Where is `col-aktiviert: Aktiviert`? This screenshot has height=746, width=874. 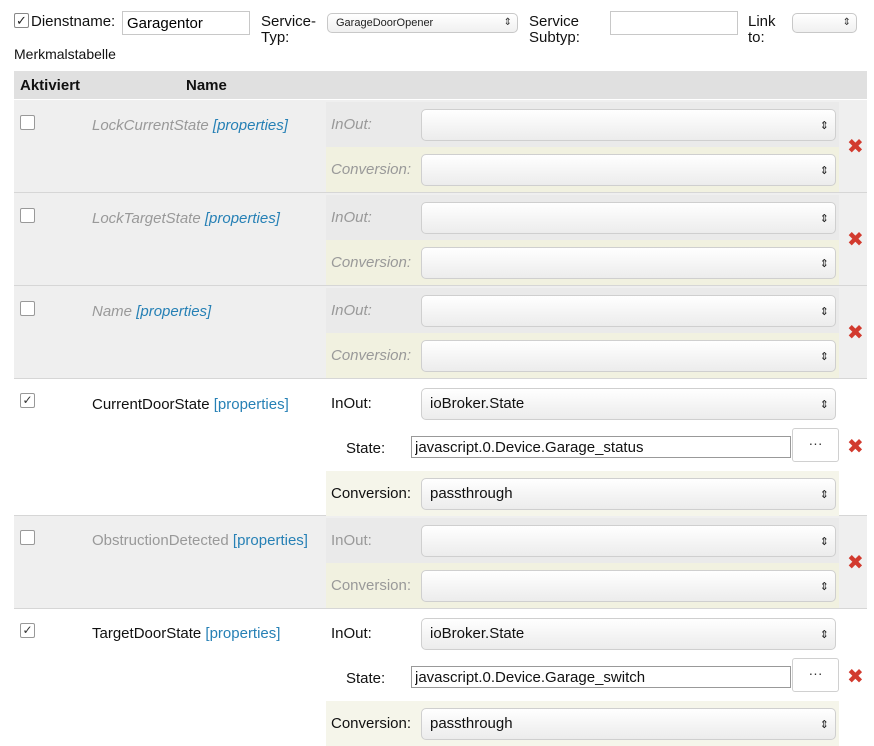 col-aktiviert: Aktiviert is located at coordinates (50, 85).